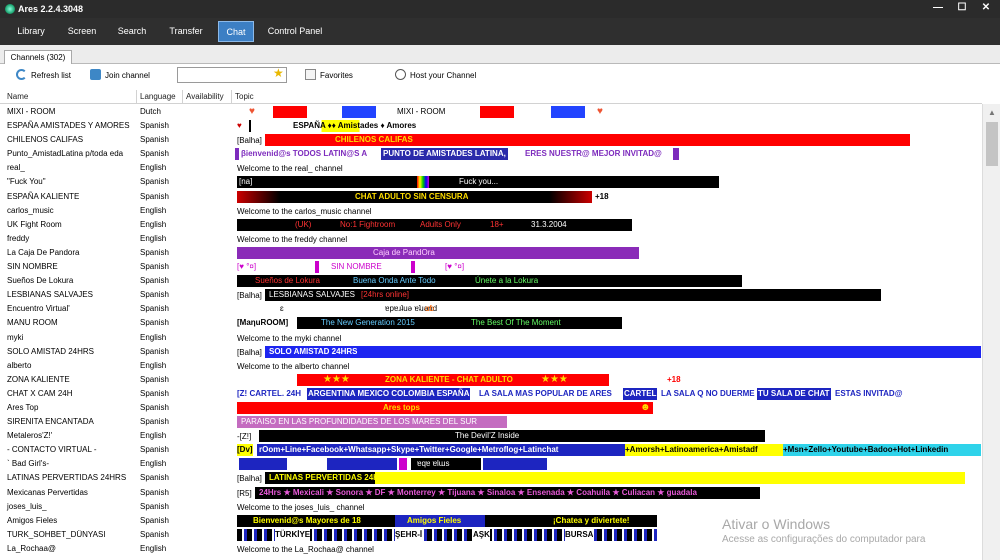 The image size is (1000, 560). Describe the element at coordinates (313, 351) in the screenshot. I see `topic-text: SOLO AMISTAD 24HRS` at that location.